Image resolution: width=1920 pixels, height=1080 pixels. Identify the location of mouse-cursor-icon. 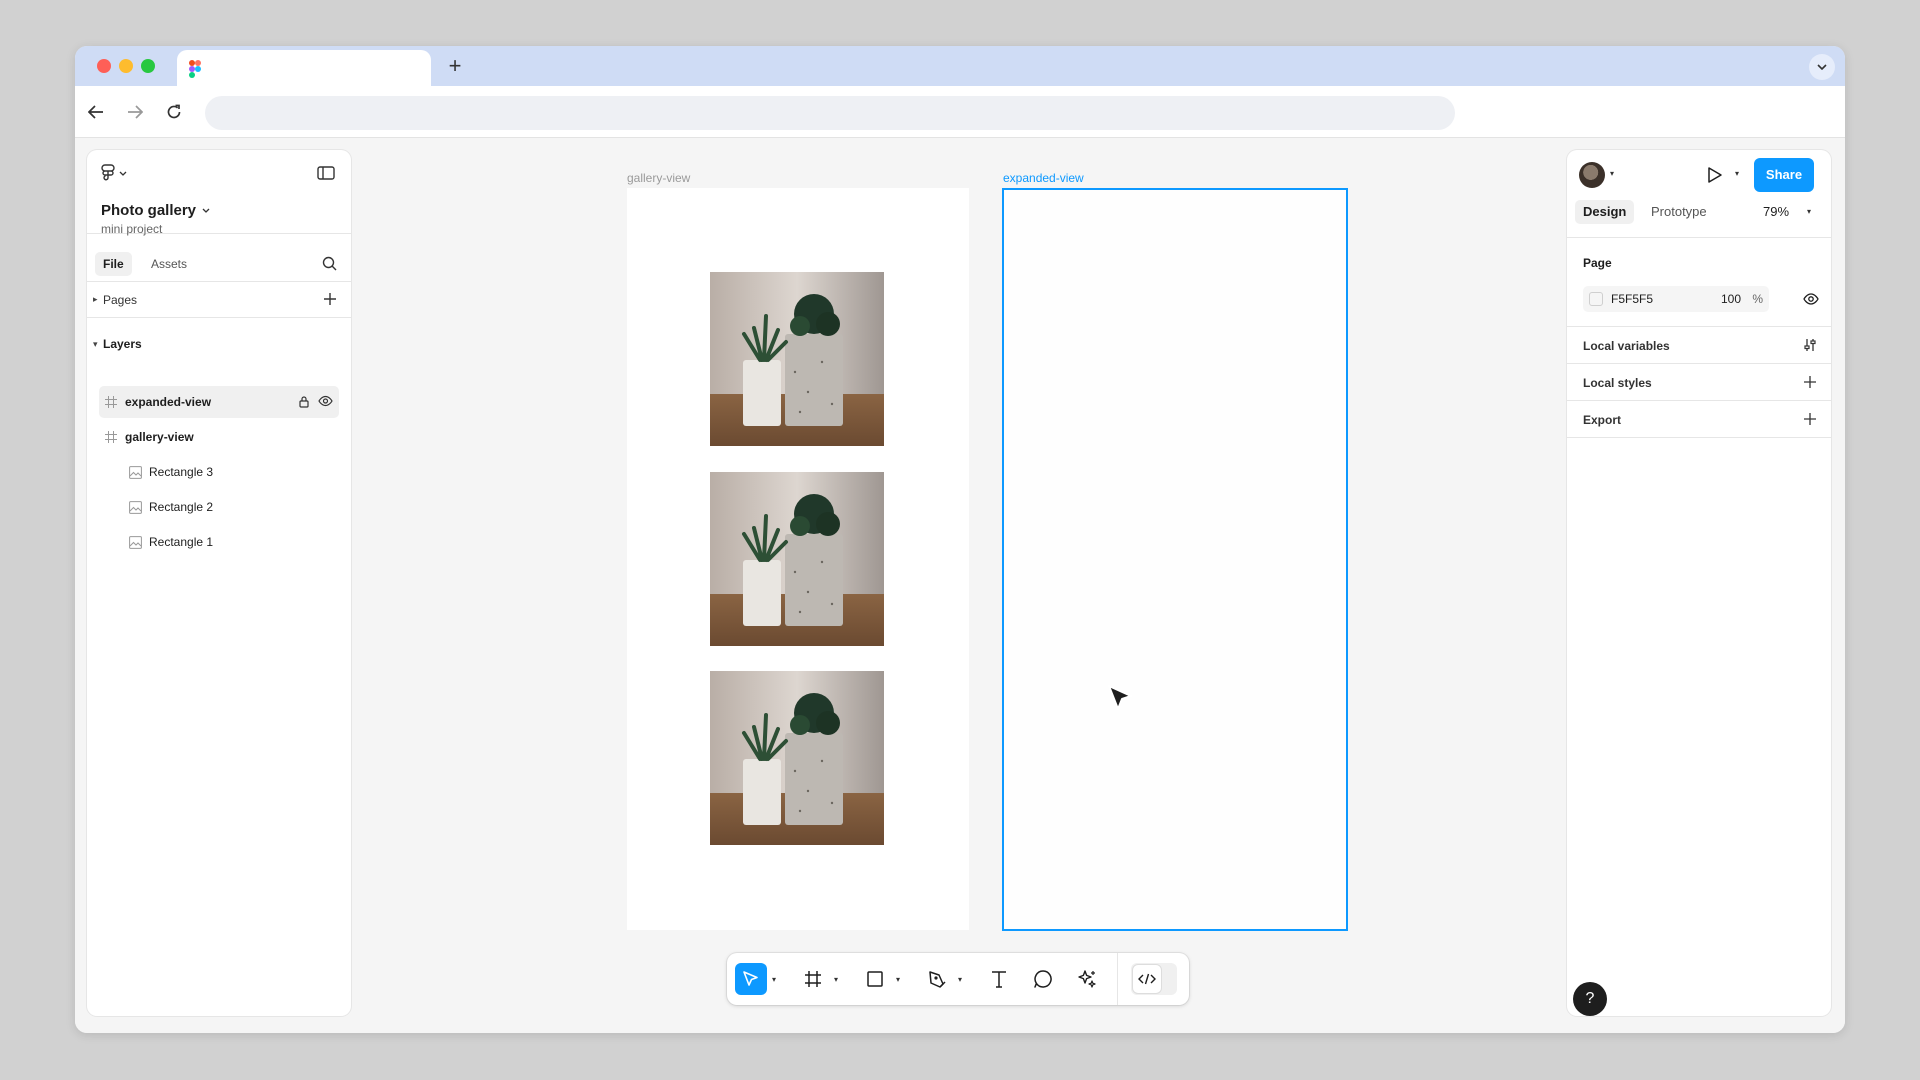
(1120, 697).